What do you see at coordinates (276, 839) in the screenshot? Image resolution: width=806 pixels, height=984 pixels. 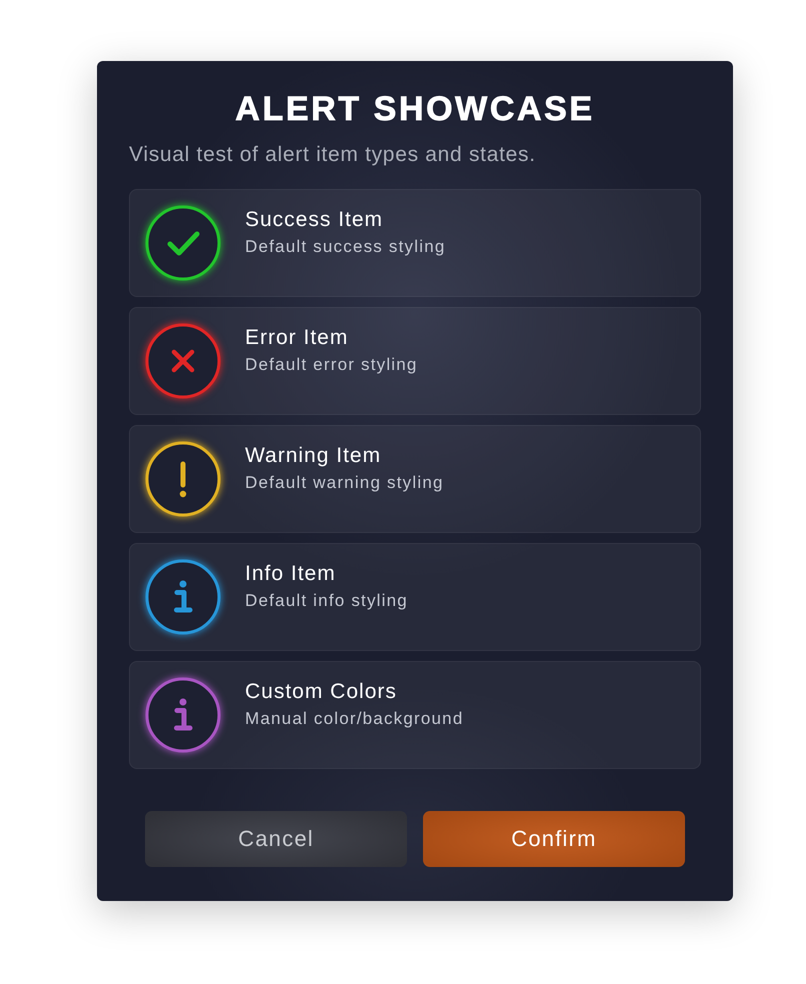 I see `cancel-button: Cancel` at bounding box center [276, 839].